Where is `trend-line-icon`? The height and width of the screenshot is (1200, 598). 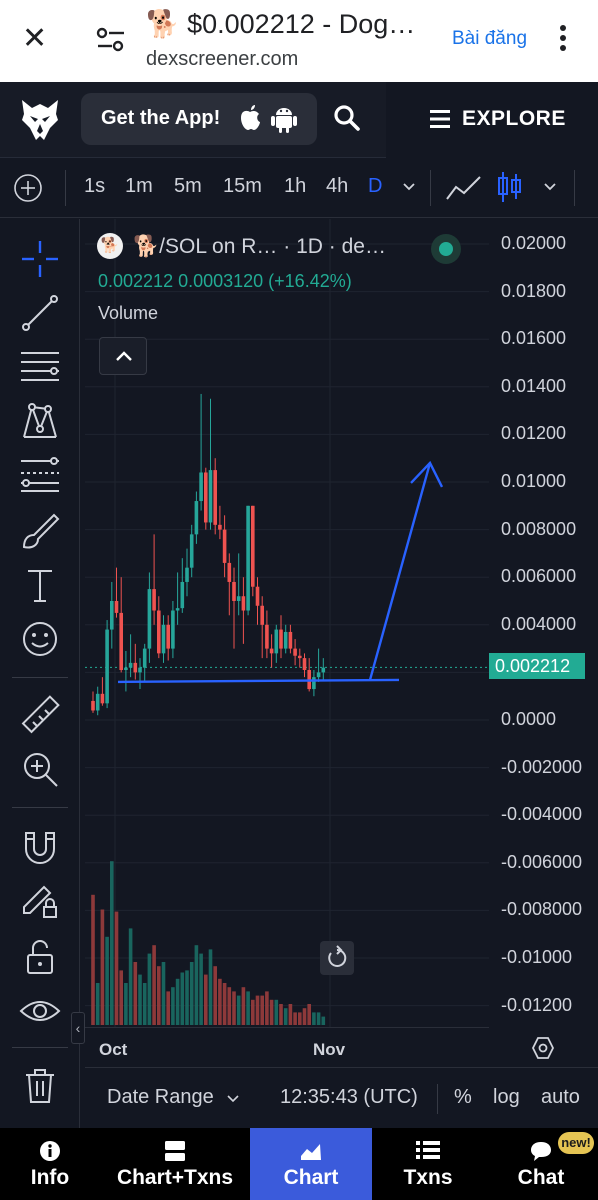
trend-line-icon is located at coordinates (40, 313).